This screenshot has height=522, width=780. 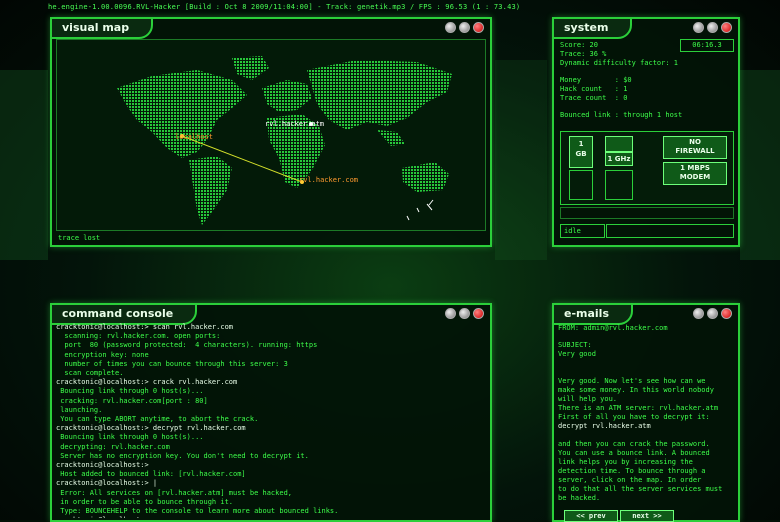 I want to click on system-line-trace-count: Trace count : 0, so click(x=594, y=98).